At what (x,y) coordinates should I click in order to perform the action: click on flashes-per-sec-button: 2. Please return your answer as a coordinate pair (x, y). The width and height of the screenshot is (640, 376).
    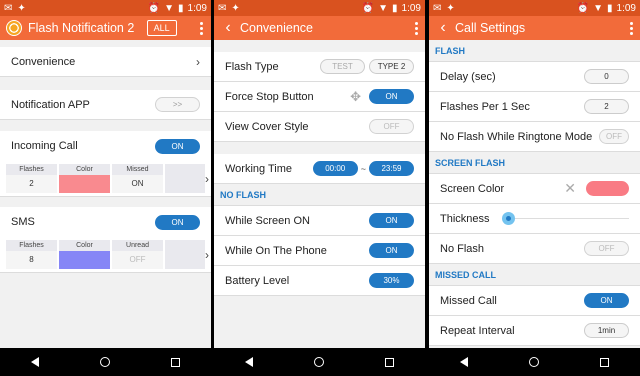
    Looking at the image, I should click on (606, 106).